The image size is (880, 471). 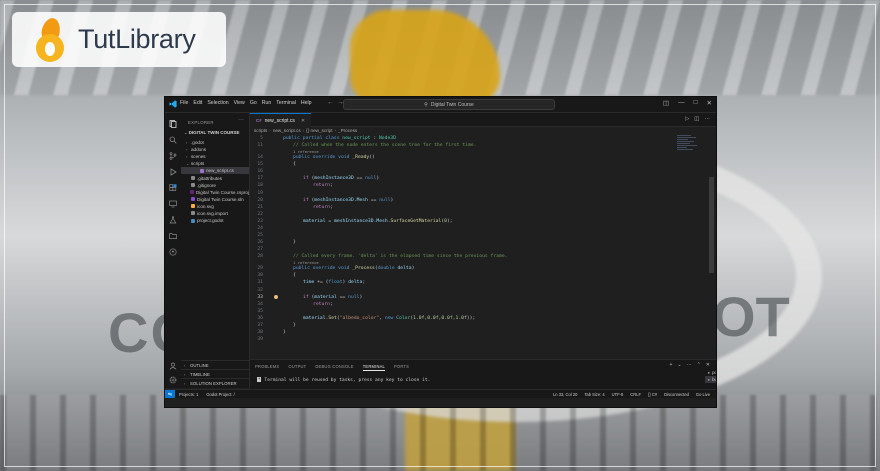 I want to click on folder-icon, so click(x=173, y=236).